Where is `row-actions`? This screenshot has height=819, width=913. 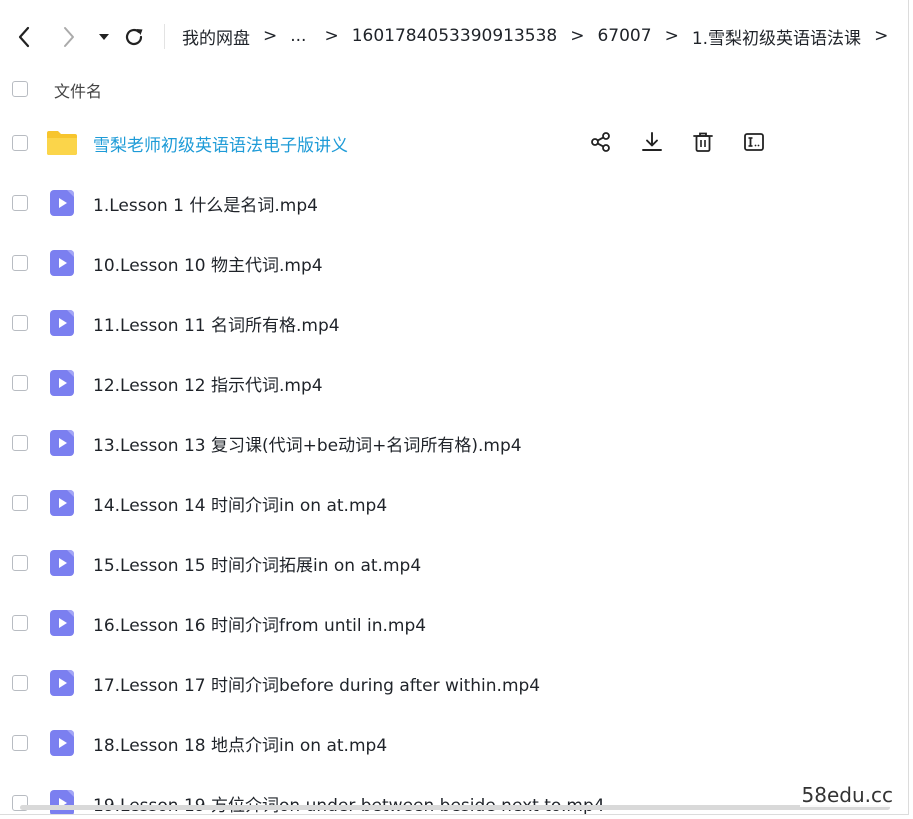
row-actions is located at coordinates (690, 142).